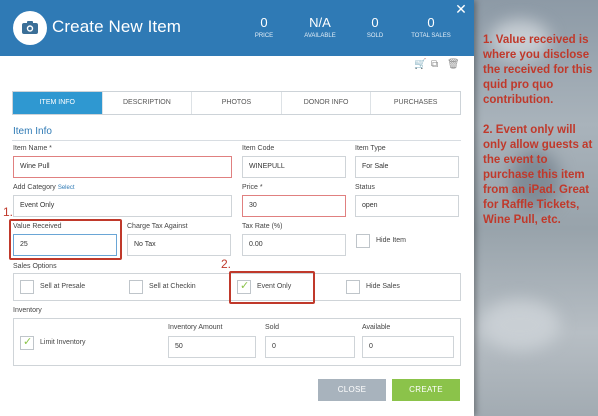  What do you see at coordinates (376, 327) in the screenshot?
I see `available-label: Available` at bounding box center [376, 327].